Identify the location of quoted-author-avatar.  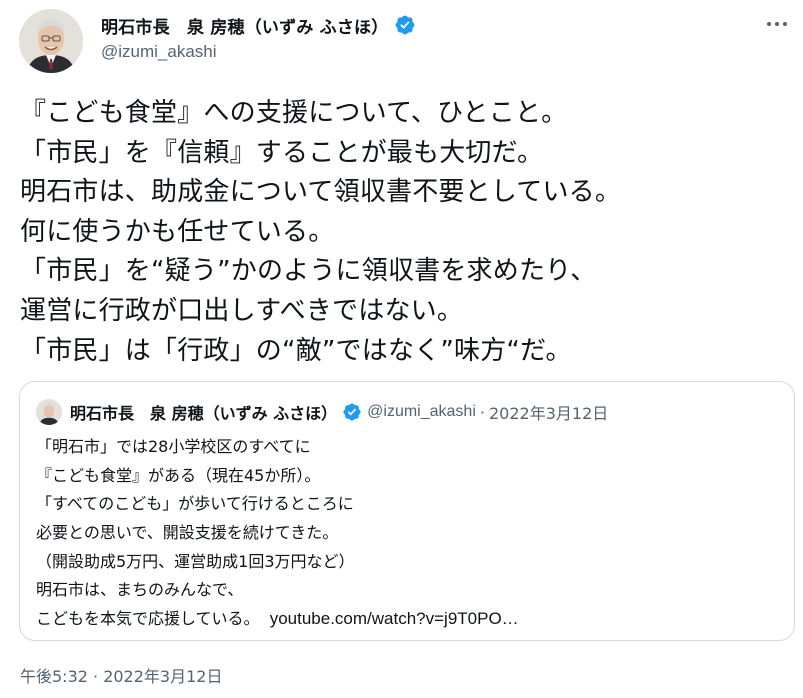
(49, 412).